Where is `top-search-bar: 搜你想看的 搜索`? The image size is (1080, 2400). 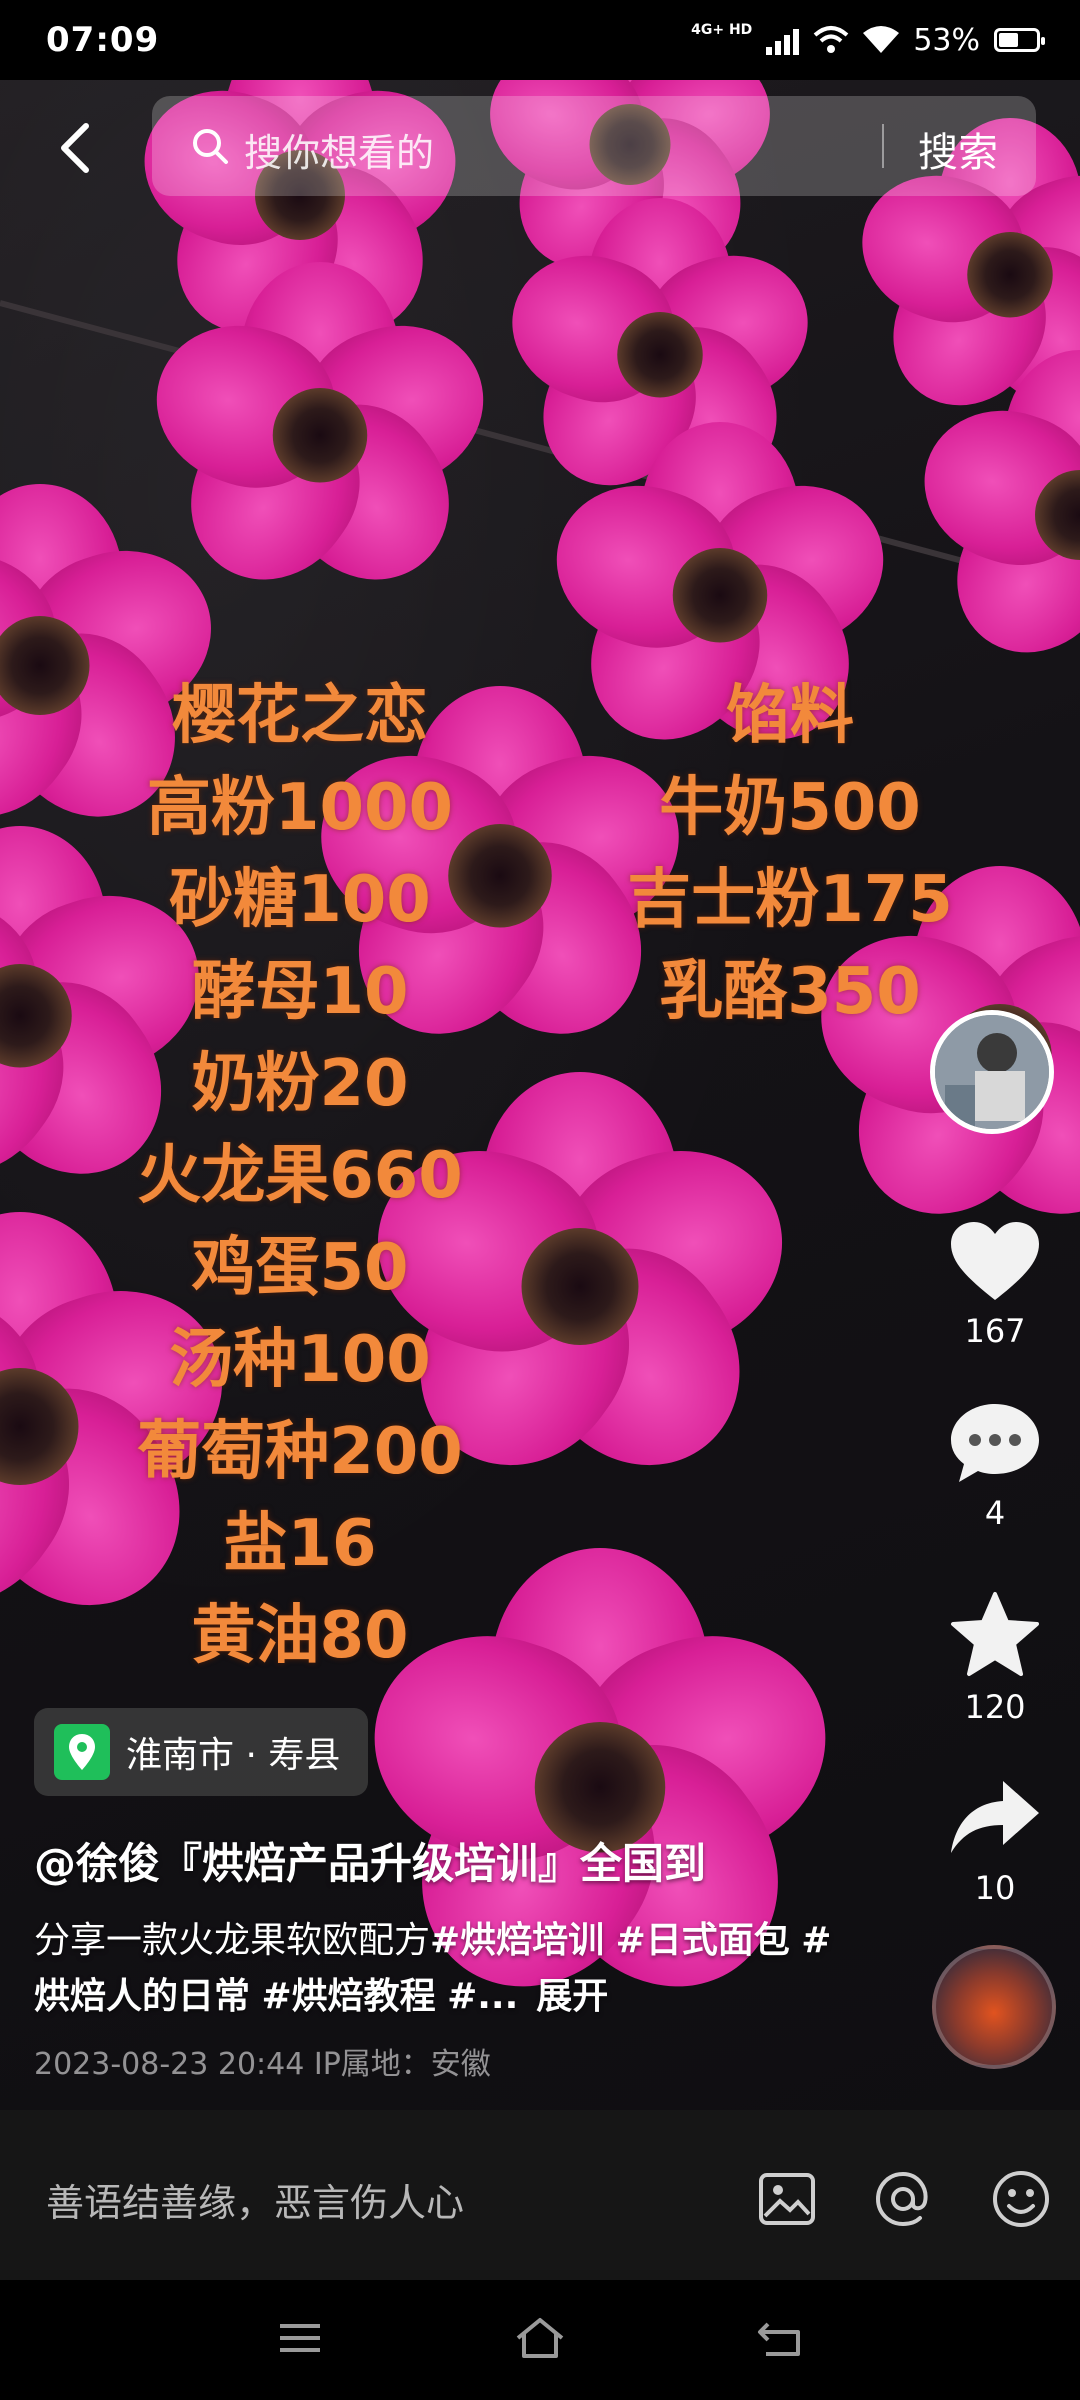 top-search-bar: 搜你想看的 搜索 is located at coordinates (540, 146).